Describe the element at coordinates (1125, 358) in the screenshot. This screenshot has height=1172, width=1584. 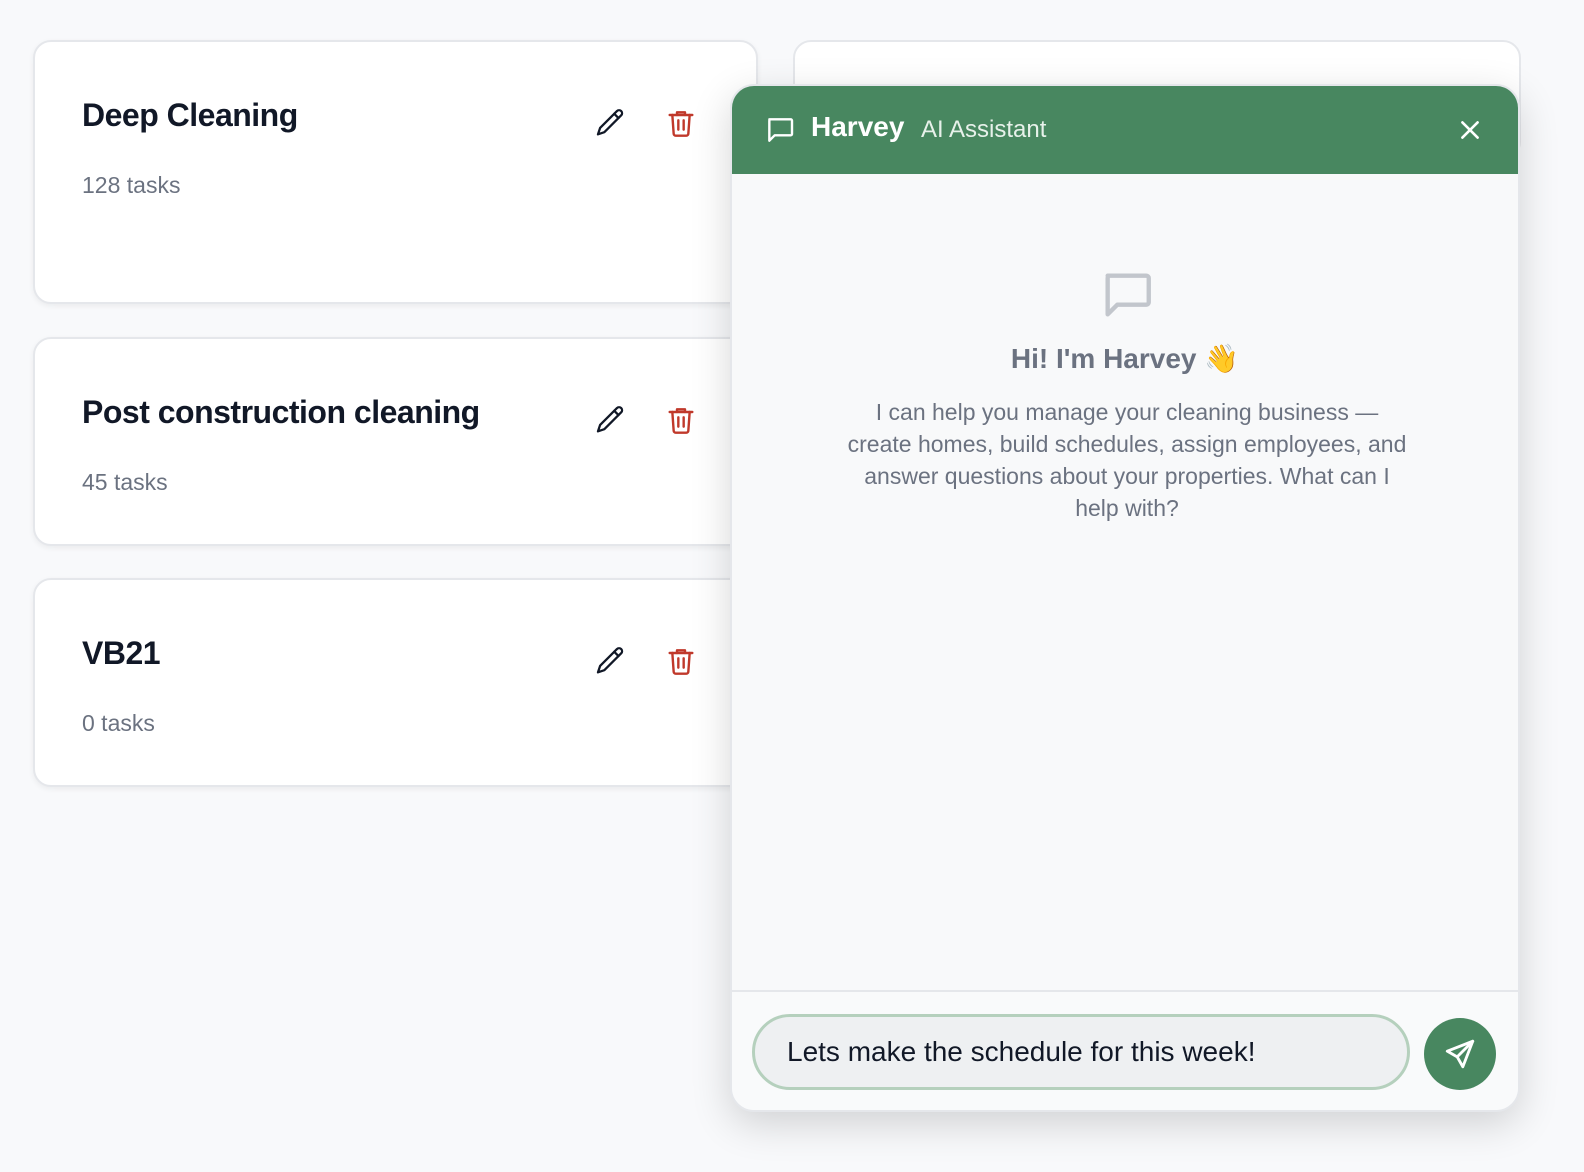
I see `welcome-title: Hi! I'm Harvey 👋` at that location.